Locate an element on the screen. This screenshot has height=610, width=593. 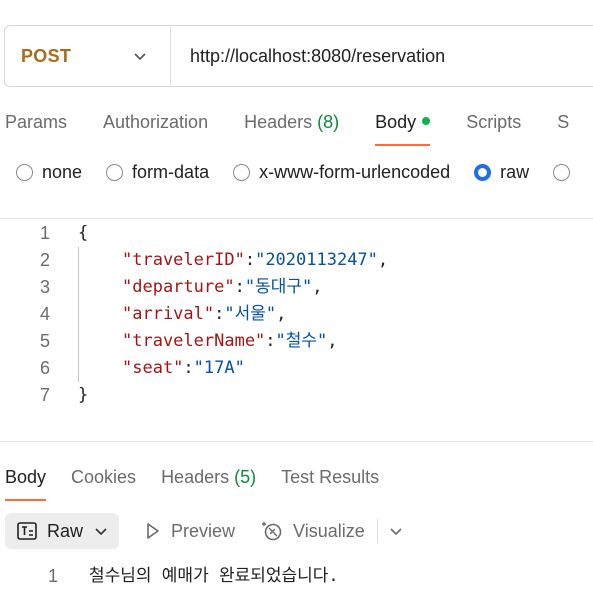
tab-params: Params is located at coordinates (36, 128).